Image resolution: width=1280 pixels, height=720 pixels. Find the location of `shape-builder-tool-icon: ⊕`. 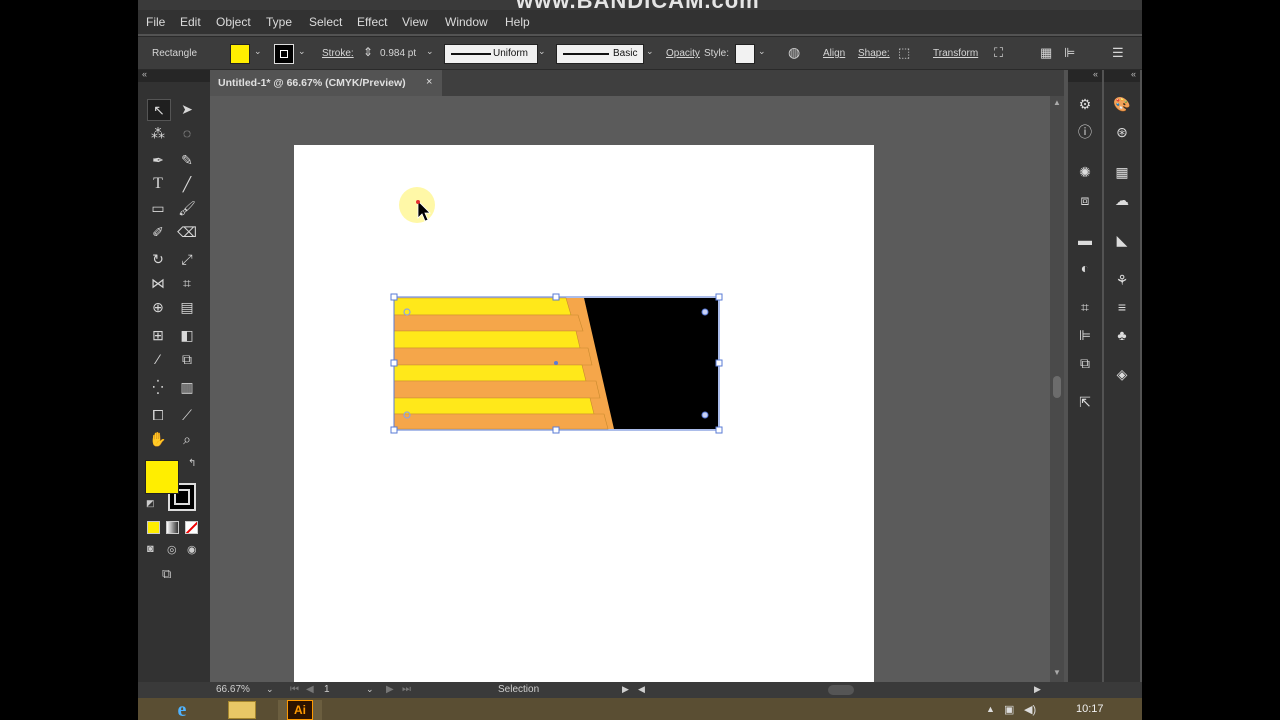

shape-builder-tool-icon: ⊕ is located at coordinates (158, 307).